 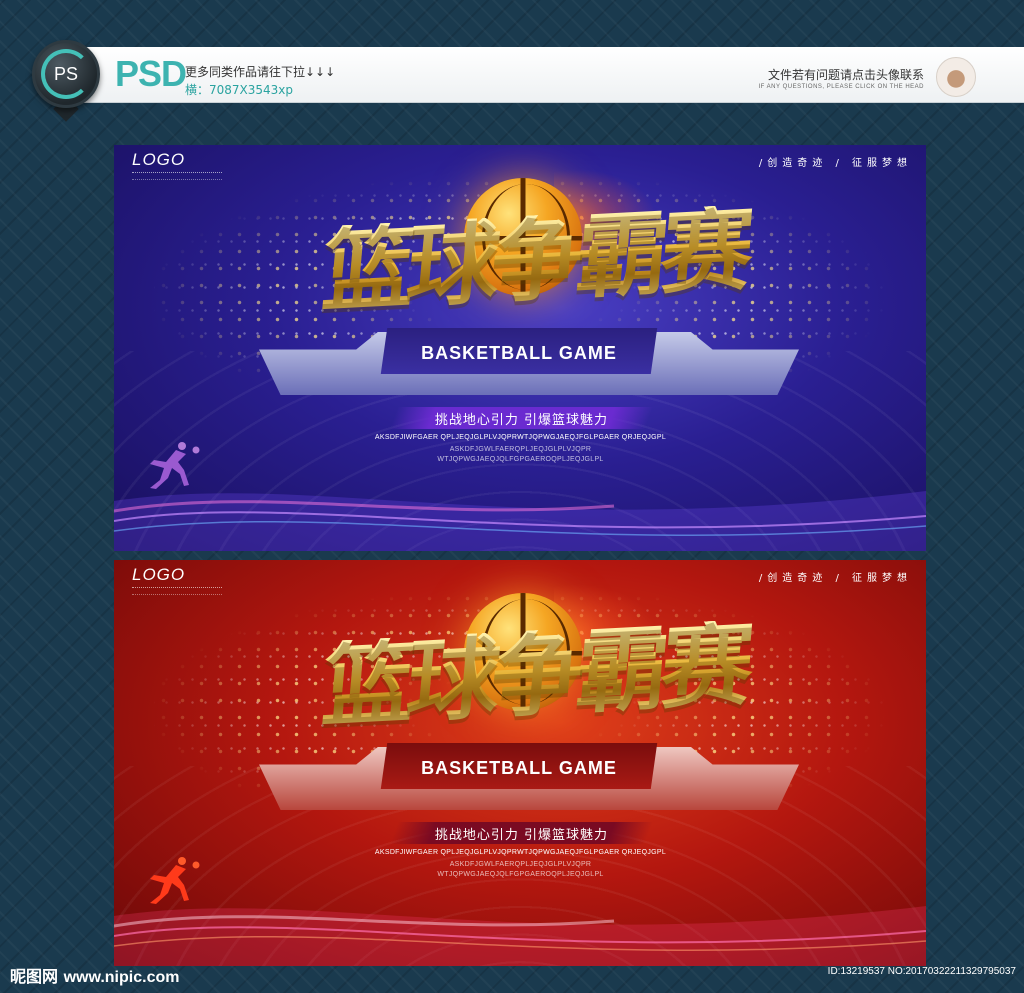 What do you see at coordinates (260, 72) in the screenshot?
I see `more-works-text: 更多同类作品请往下拉↓↓↓` at bounding box center [260, 72].